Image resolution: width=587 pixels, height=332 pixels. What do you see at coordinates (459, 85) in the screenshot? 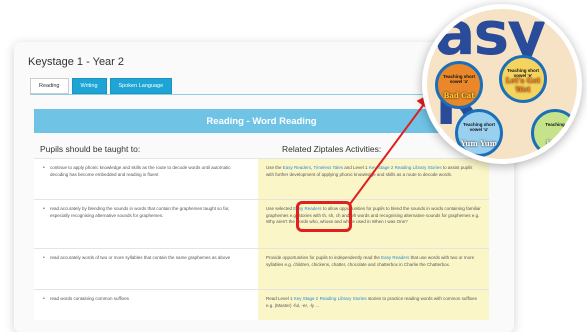
I see `book-thumb-bad-cat: Teaching short vowel 'a' Bad Cat` at bounding box center [459, 85].